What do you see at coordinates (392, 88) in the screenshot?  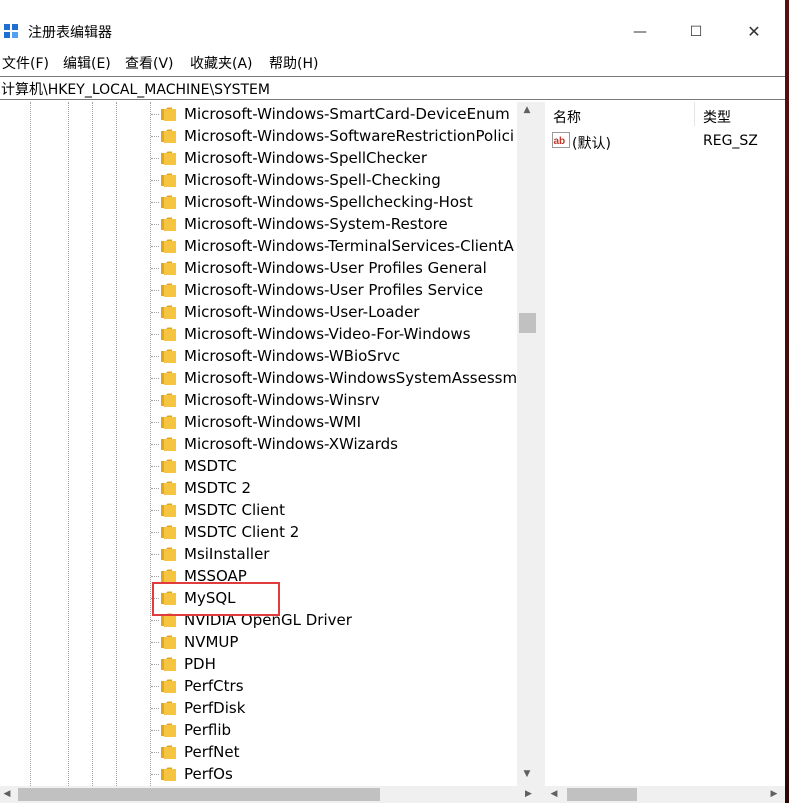 I see `address-bar: 计算机\HKEY_LOCAL_MACHINE\SYSTEM` at bounding box center [392, 88].